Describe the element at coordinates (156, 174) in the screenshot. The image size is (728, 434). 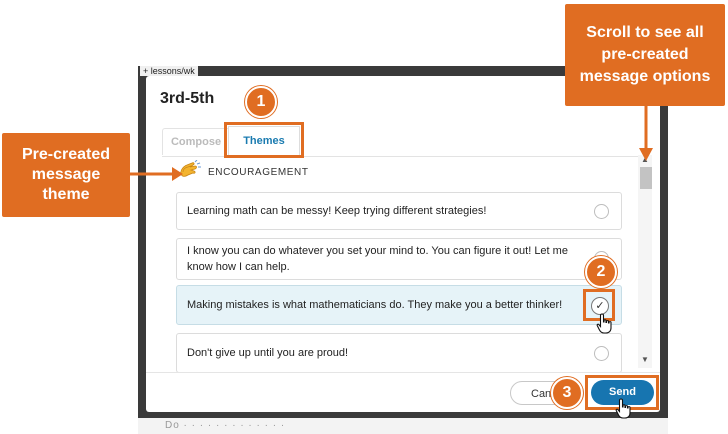
I see `callout-theme-arrow-icon` at that location.